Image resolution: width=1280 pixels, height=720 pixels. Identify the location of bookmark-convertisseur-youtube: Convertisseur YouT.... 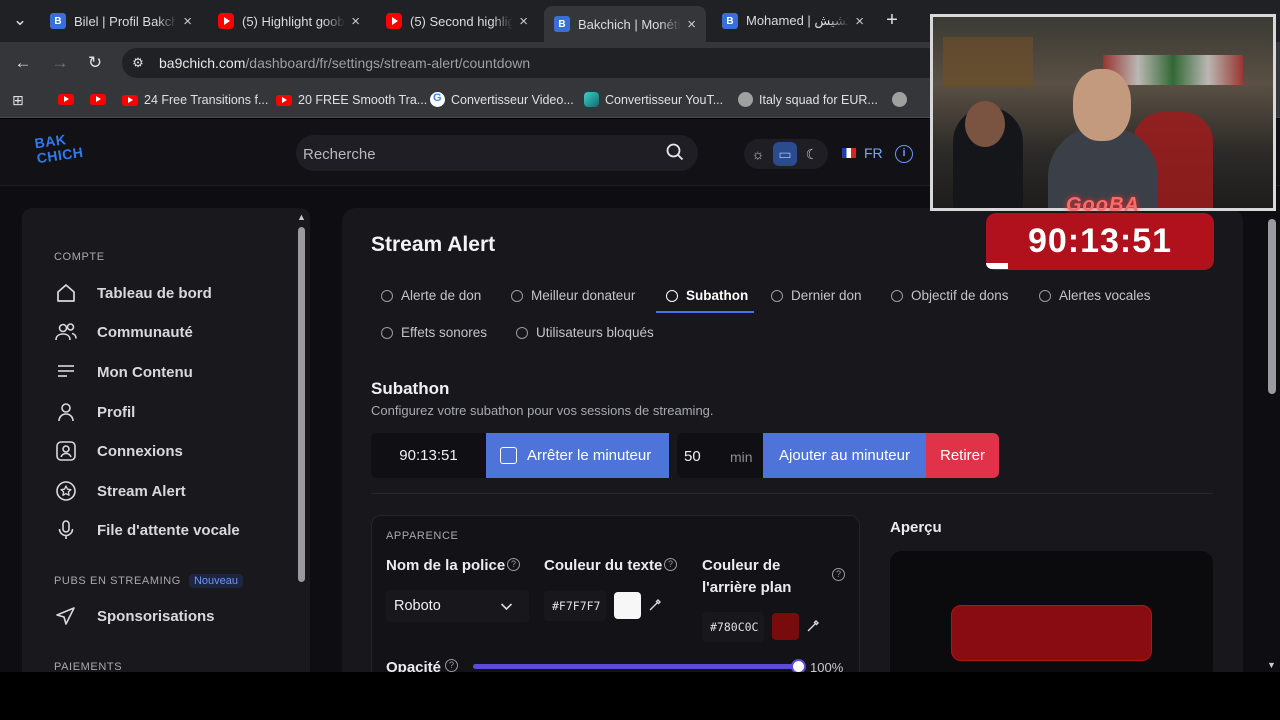
(653, 99).